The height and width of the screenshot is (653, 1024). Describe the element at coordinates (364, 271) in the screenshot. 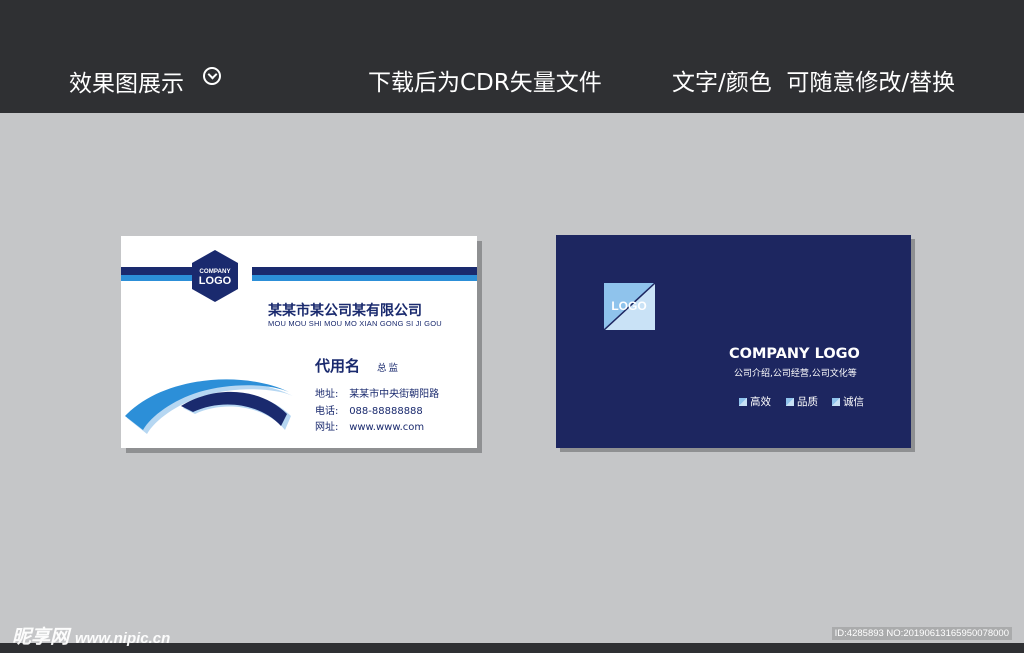

I see `header-stripe-right` at that location.